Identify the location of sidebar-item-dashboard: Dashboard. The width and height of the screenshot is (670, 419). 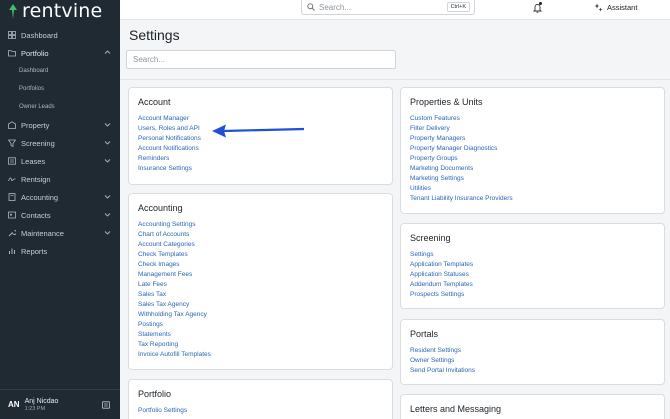
(60, 35).